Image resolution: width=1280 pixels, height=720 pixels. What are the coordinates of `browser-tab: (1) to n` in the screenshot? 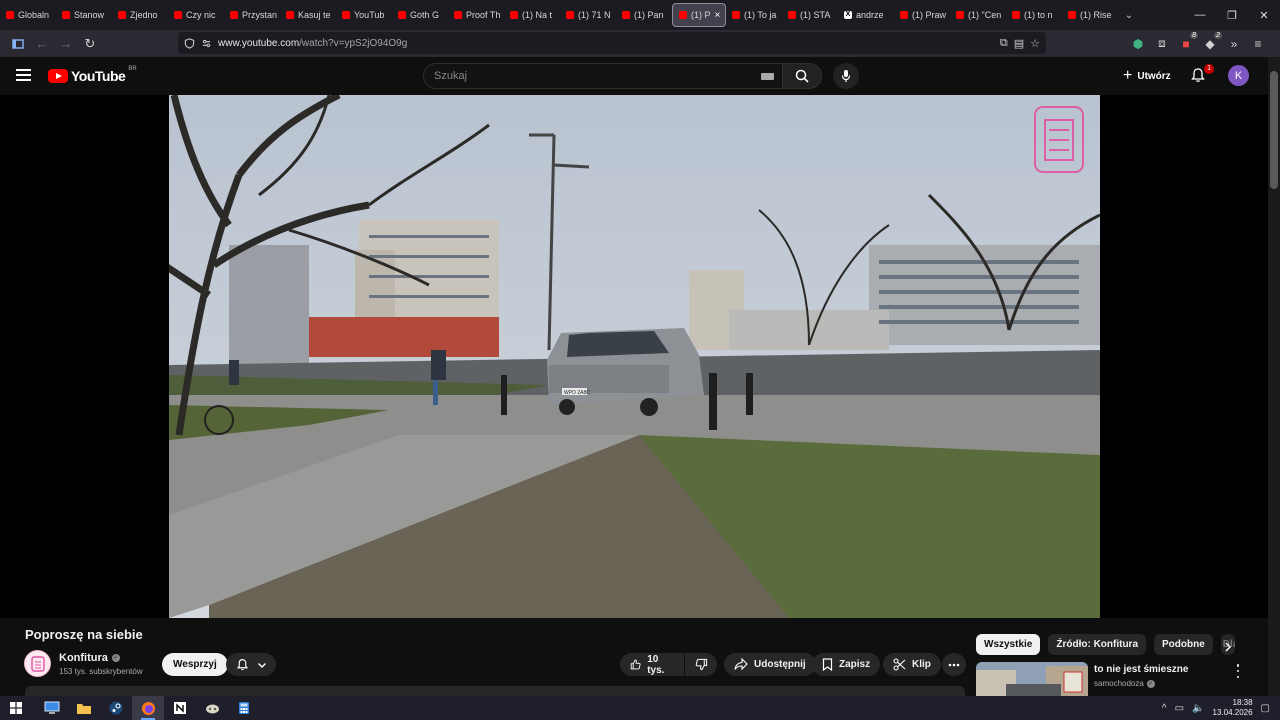 It's located at (1034, 15).